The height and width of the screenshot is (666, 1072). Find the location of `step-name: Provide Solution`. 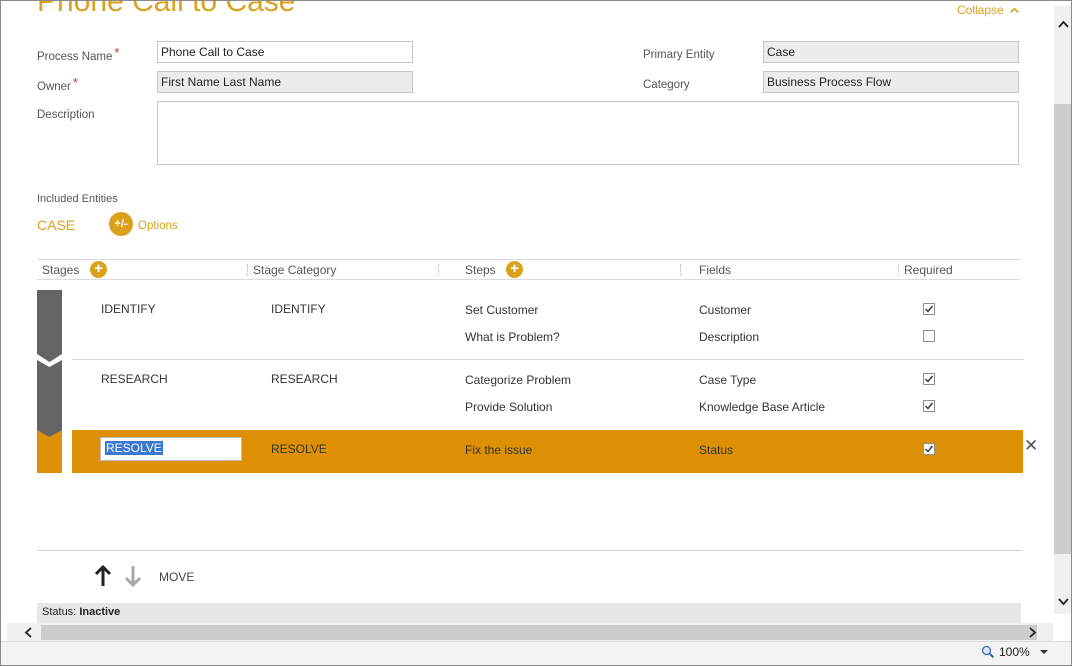

step-name: Provide Solution is located at coordinates (508, 407).